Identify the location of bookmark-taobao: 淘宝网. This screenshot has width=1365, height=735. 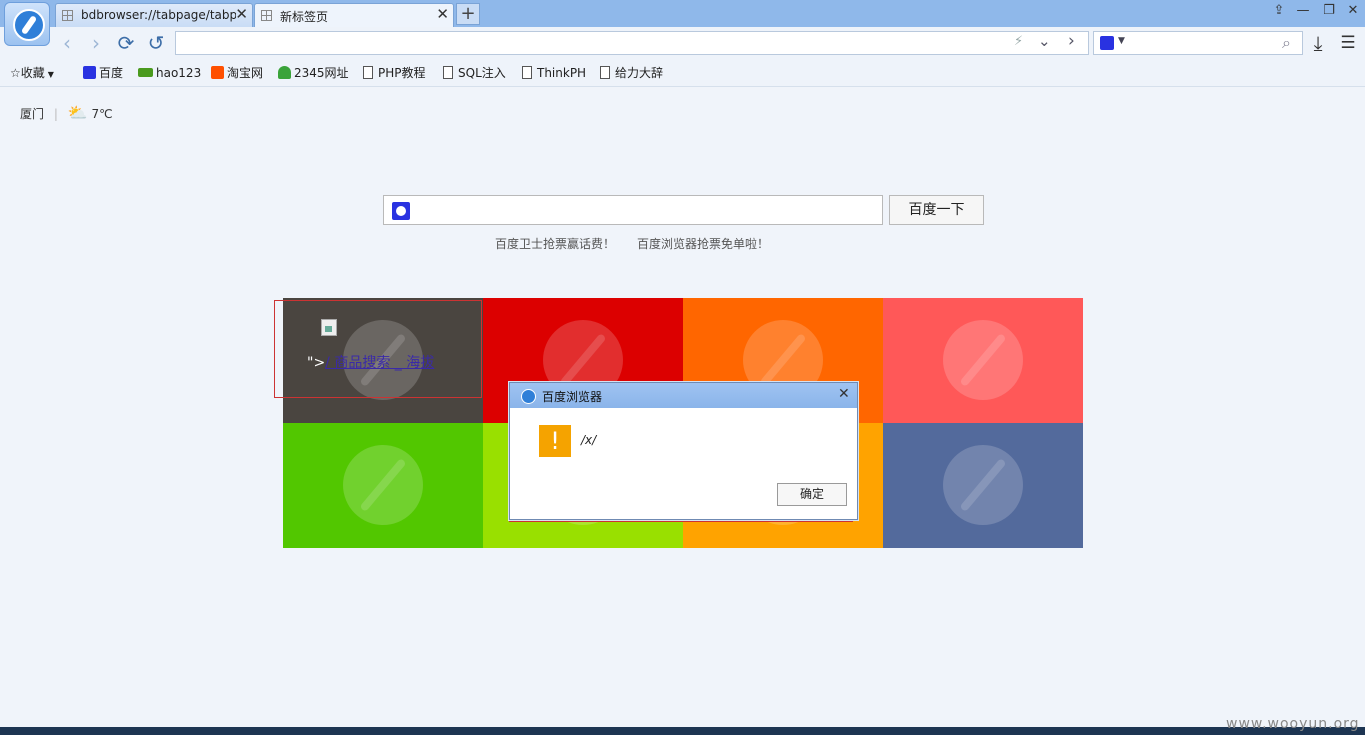
(237, 73).